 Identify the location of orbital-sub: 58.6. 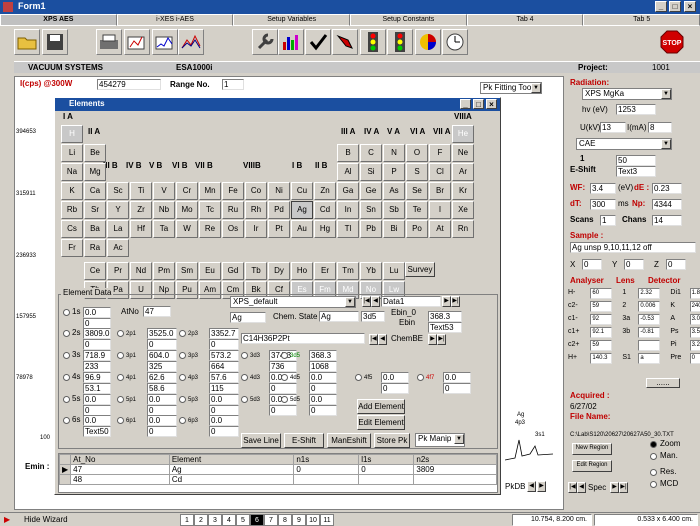
(162, 388).